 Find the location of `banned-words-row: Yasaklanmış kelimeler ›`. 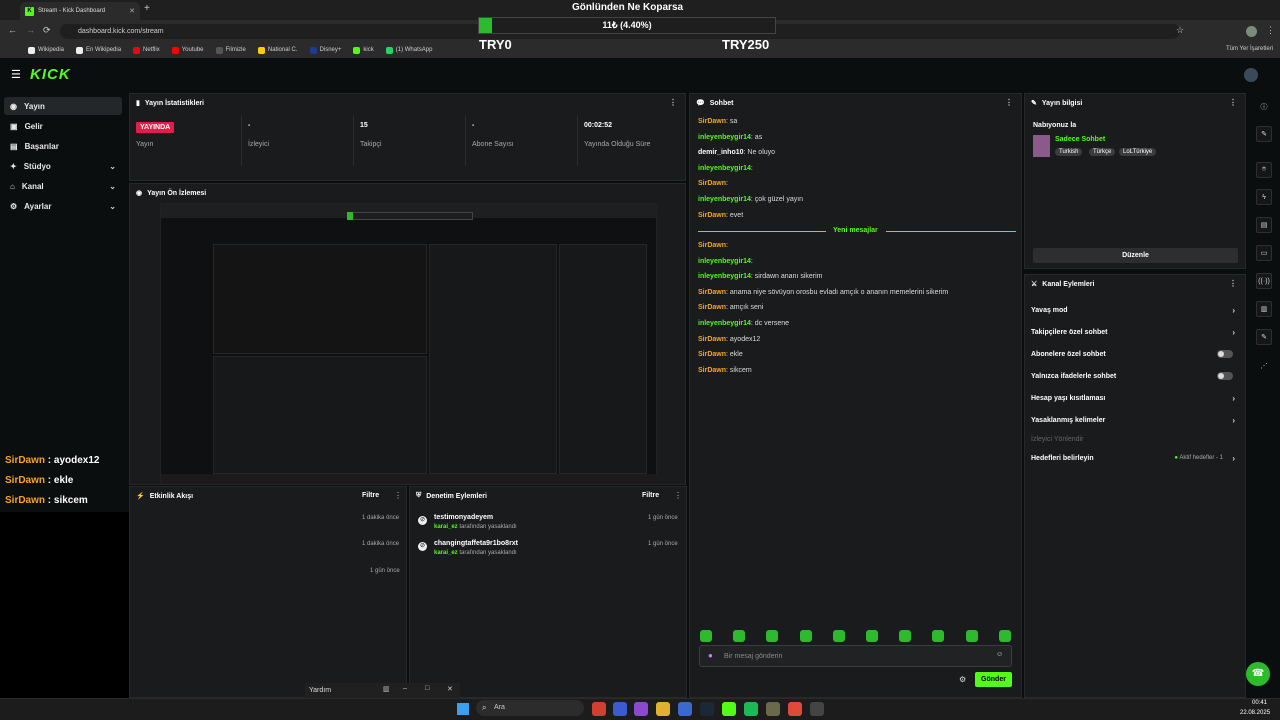

banned-words-row: Yasaklanmış kelimeler › is located at coordinates (1135, 420).